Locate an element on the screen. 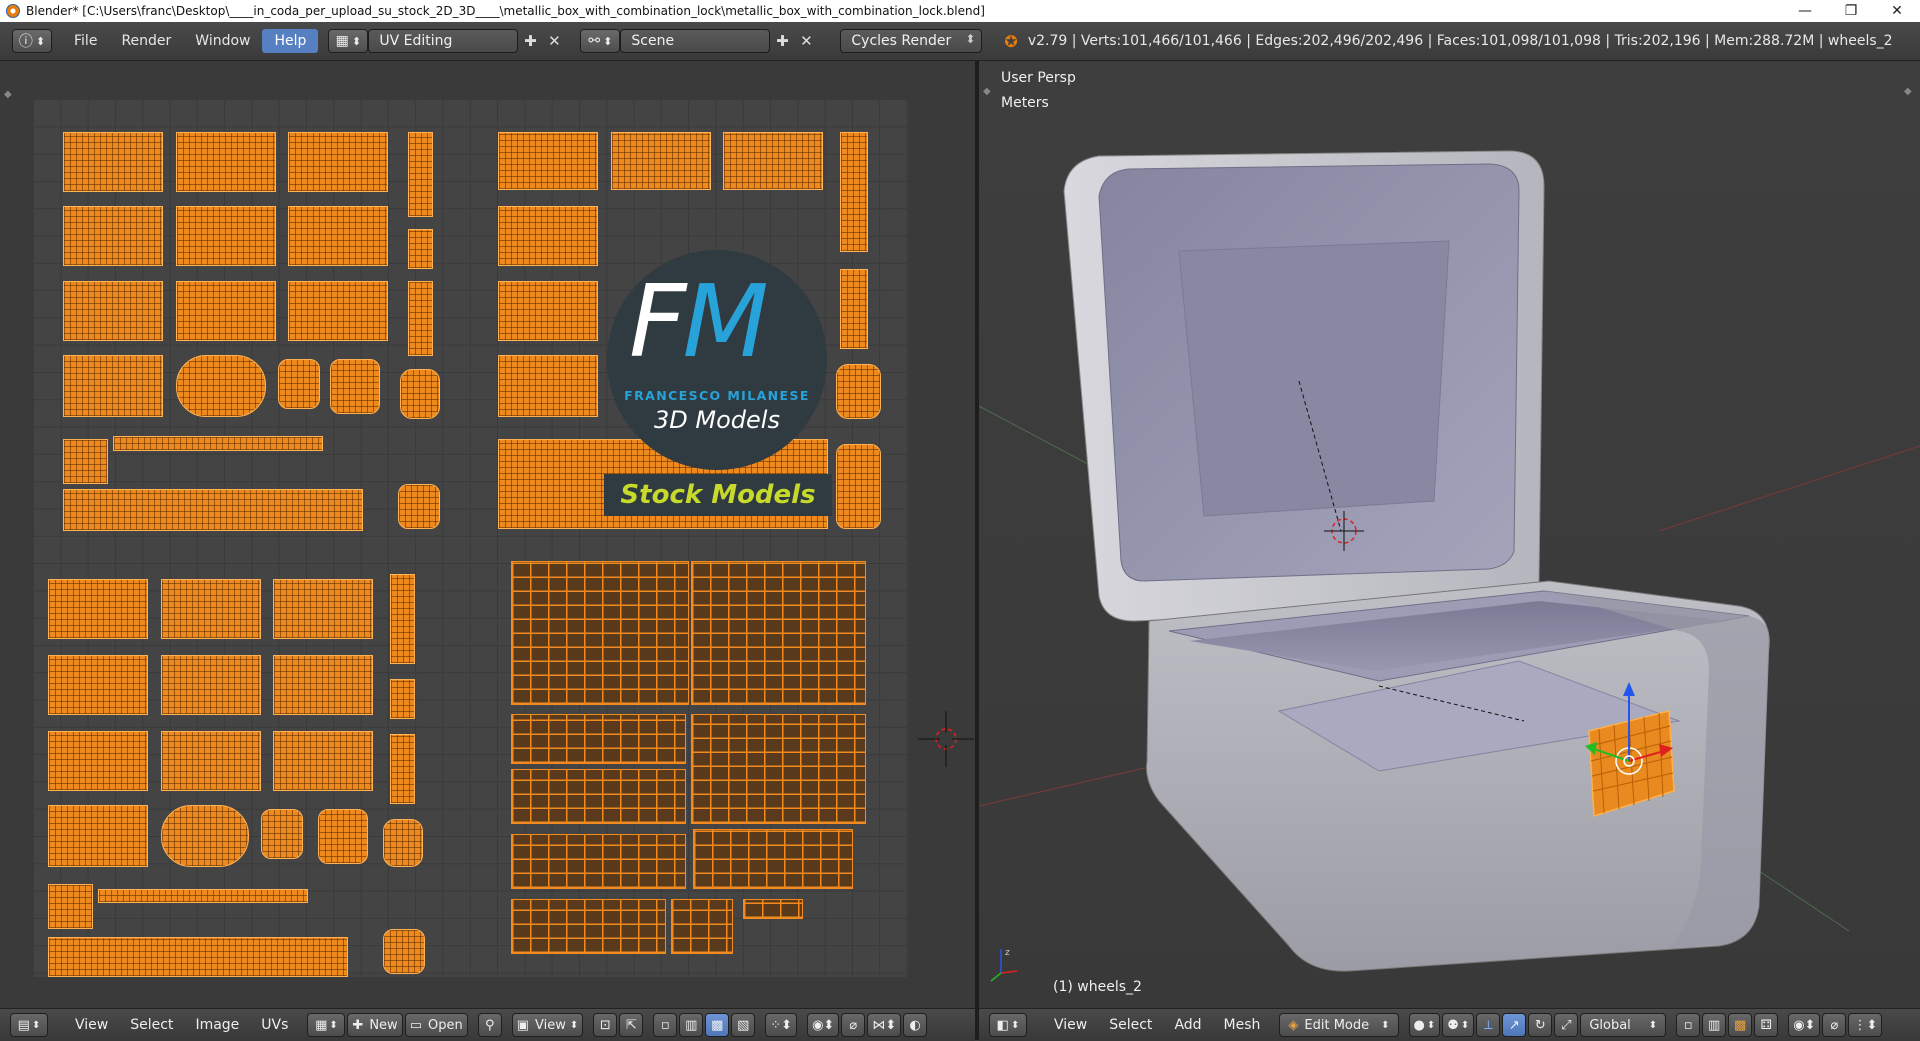 The height and width of the screenshot is (1041, 1920). uv-menu-uvs: UVs is located at coordinates (274, 1025).